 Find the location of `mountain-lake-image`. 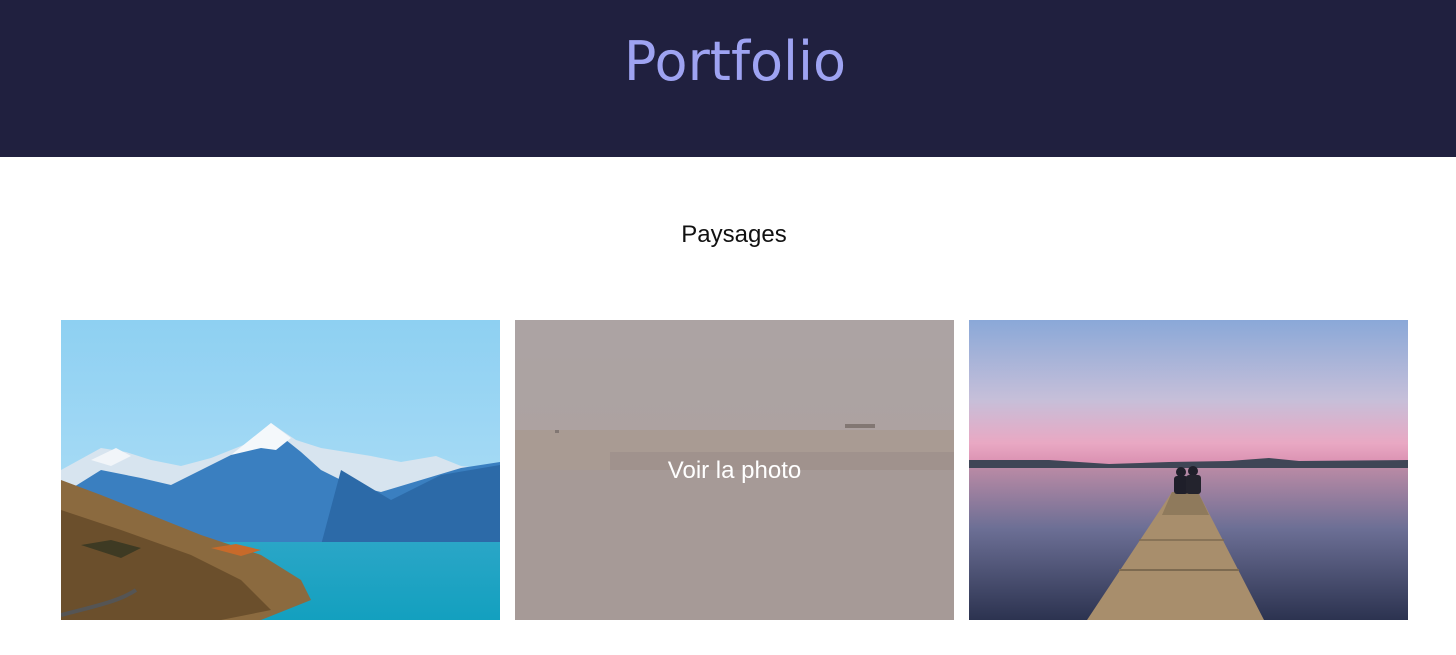

mountain-lake-image is located at coordinates (280, 470).